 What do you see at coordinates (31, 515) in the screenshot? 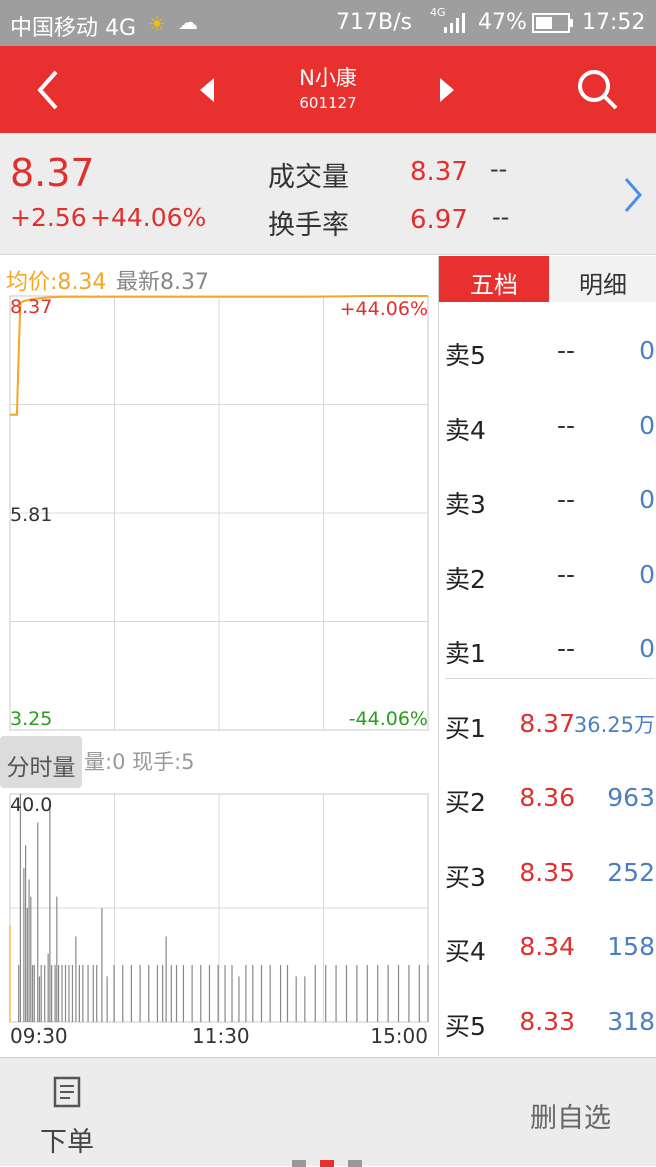
I see `y-axis-mid: 5.81` at bounding box center [31, 515].